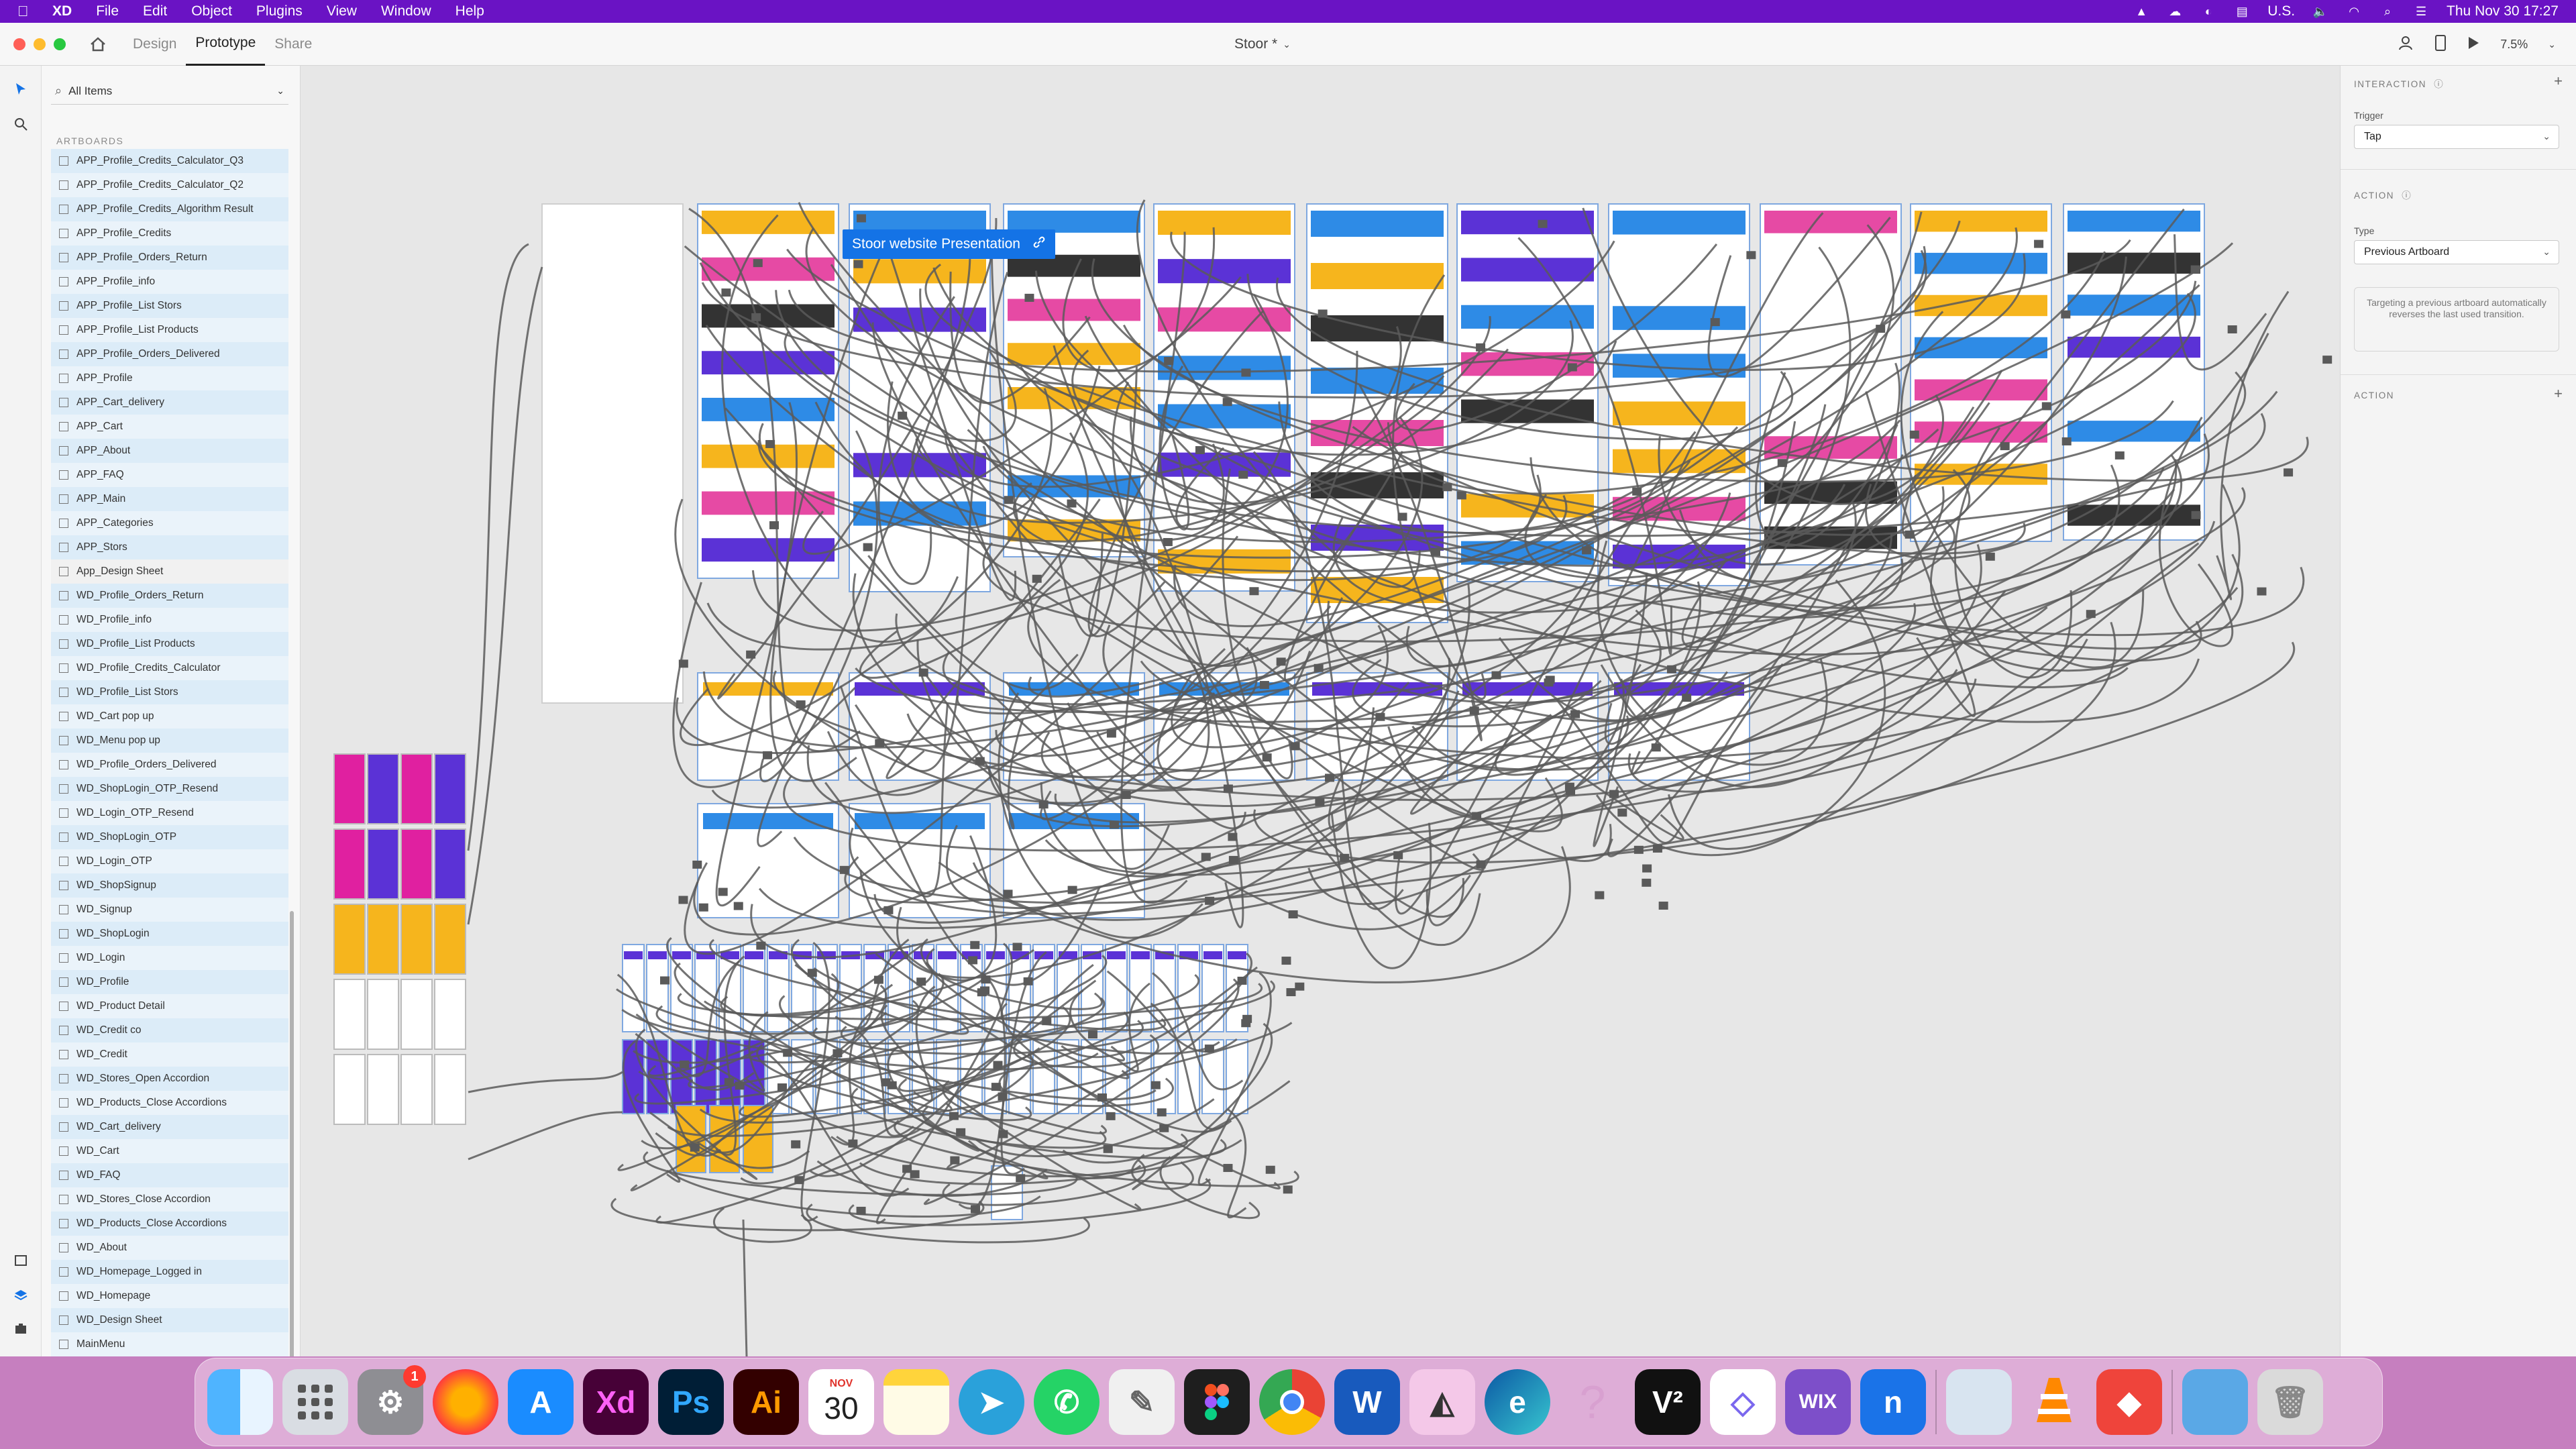 The height and width of the screenshot is (1449, 2576). Describe the element at coordinates (21, 89) in the screenshot. I see `select-tool-icon` at that location.